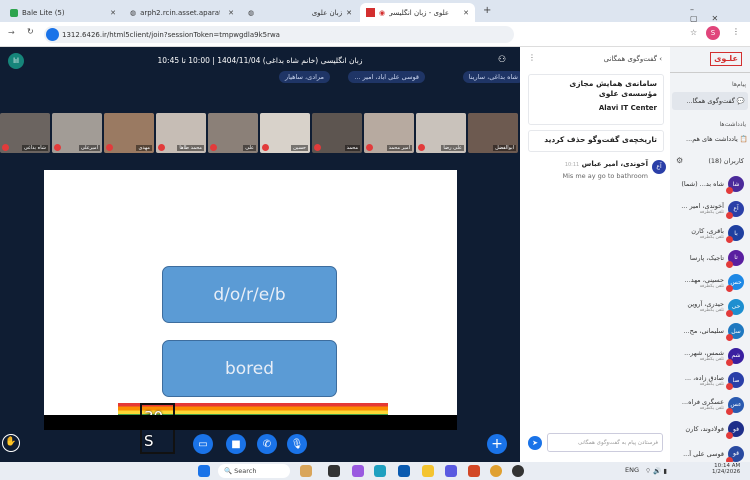 The height and width of the screenshot is (480, 750). What do you see at coordinates (233, 133) in the screenshot?
I see `video-tile: علی` at bounding box center [233, 133].